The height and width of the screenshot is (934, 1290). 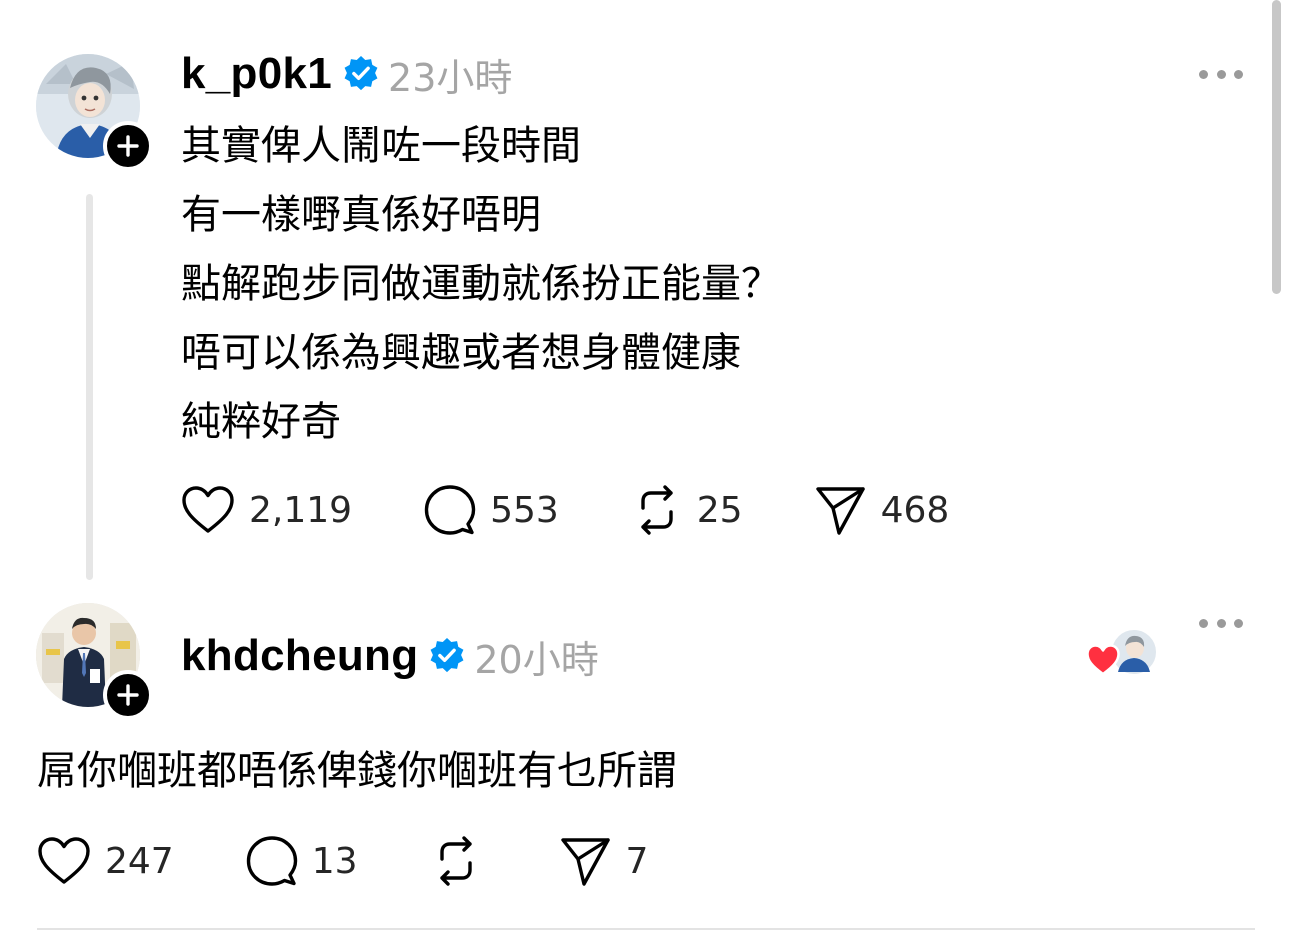 I want to click on liked-by-author-indicator, so click(x=1123, y=654).